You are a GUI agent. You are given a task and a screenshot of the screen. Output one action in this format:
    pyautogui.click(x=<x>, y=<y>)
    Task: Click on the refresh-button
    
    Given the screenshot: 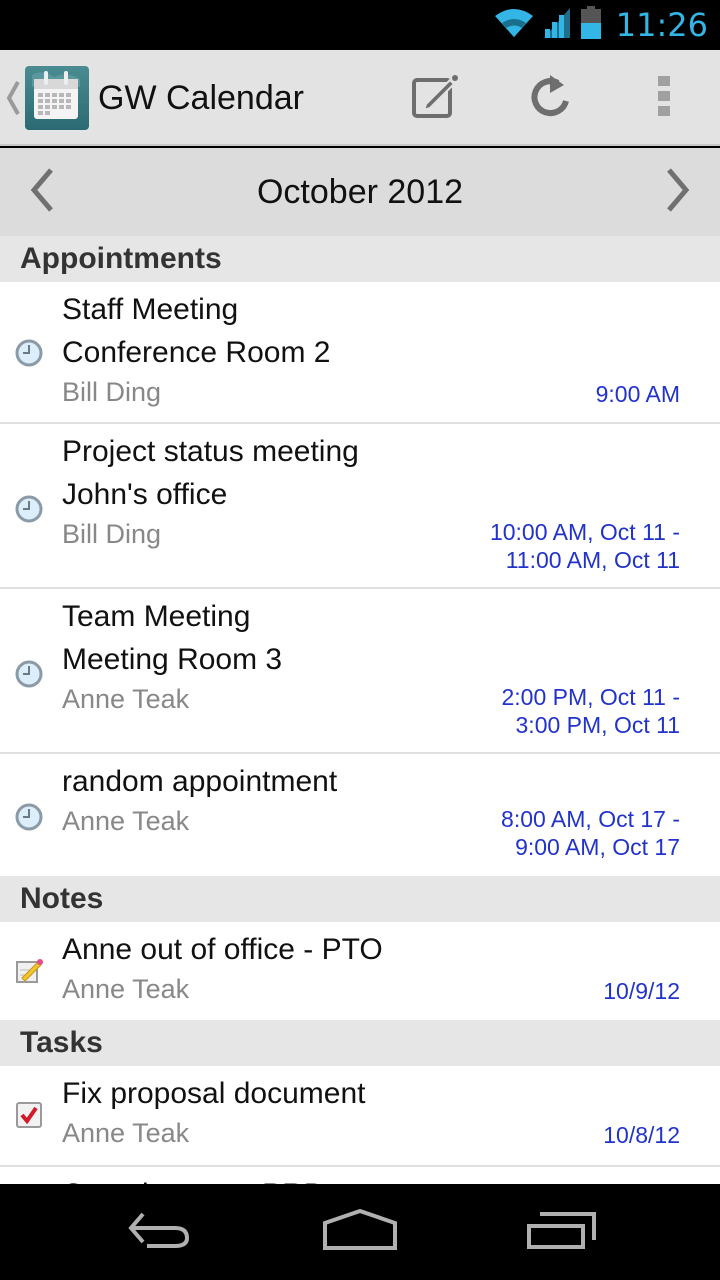 What is the action you would take?
    pyautogui.click(x=550, y=98)
    